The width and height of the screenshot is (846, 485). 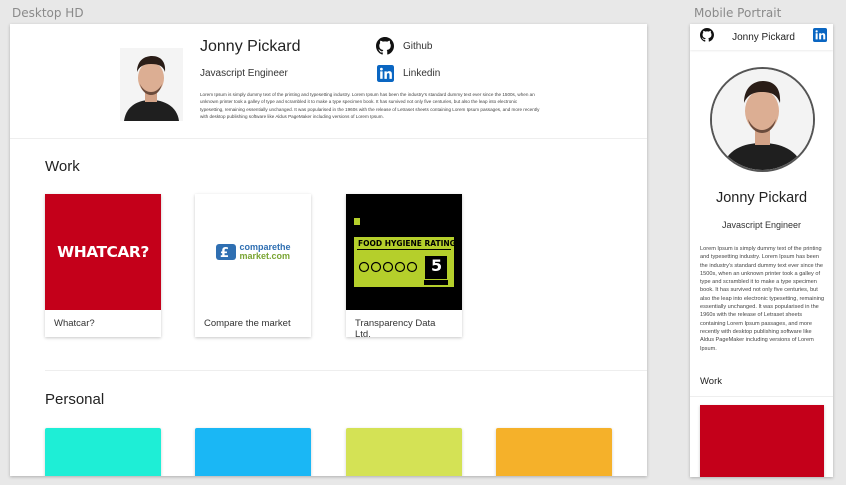 I want to click on pound-logo-icon: £, so click(x=226, y=252).